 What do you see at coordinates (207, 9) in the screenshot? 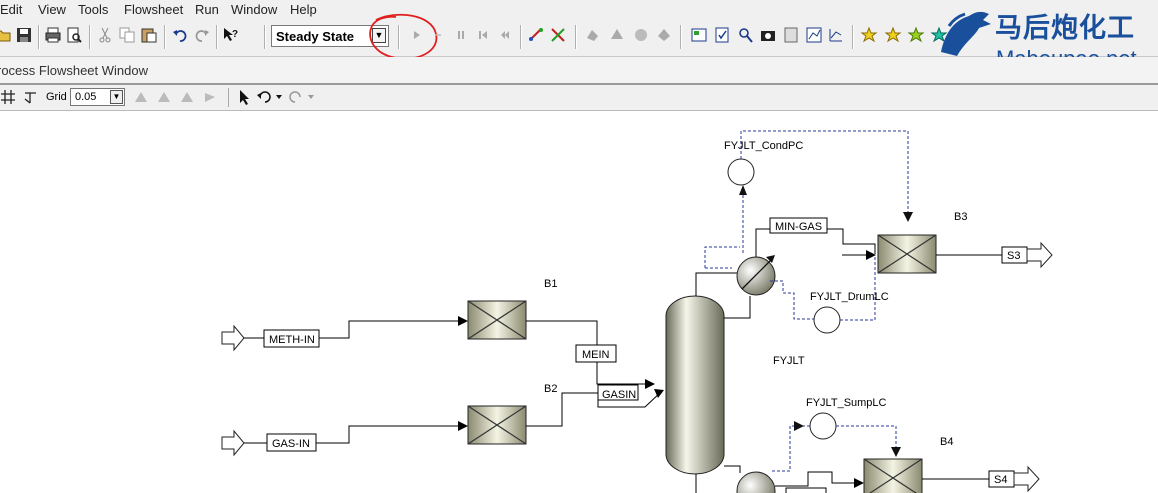
I see `menu-run: Run` at bounding box center [207, 9].